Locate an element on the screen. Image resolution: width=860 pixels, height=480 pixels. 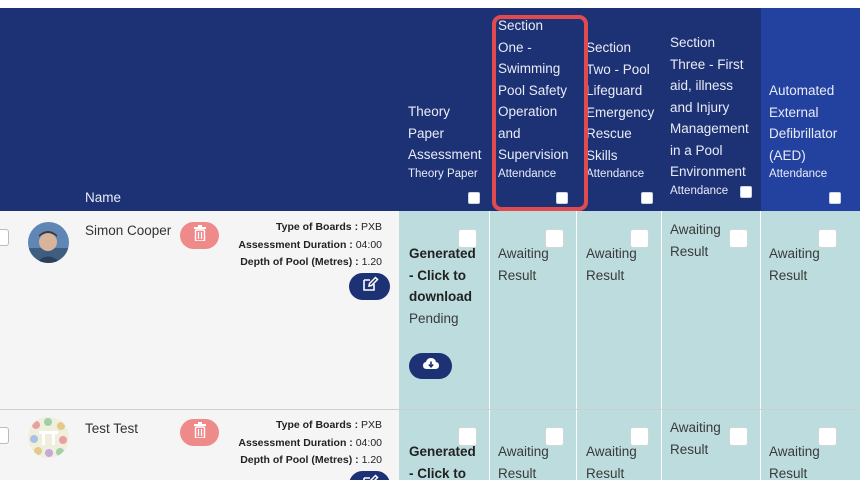
participant-name: Test Test is located at coordinates (111, 428).